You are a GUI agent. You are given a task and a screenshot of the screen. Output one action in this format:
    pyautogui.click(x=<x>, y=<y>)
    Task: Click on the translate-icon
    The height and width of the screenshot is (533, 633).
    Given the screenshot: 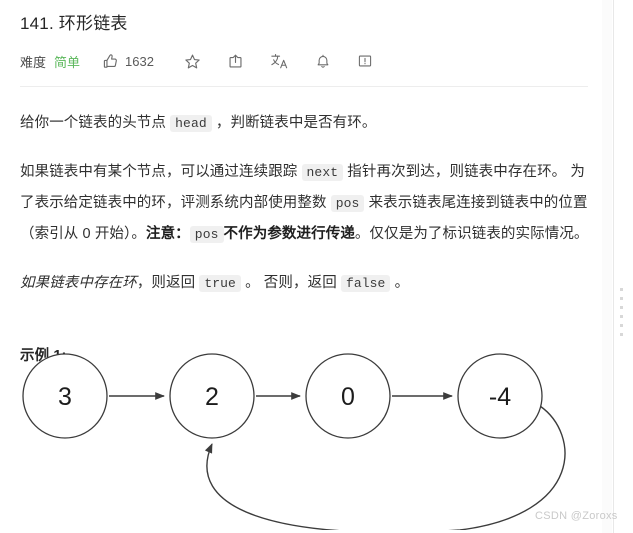 What is the action you would take?
    pyautogui.click(x=279, y=61)
    